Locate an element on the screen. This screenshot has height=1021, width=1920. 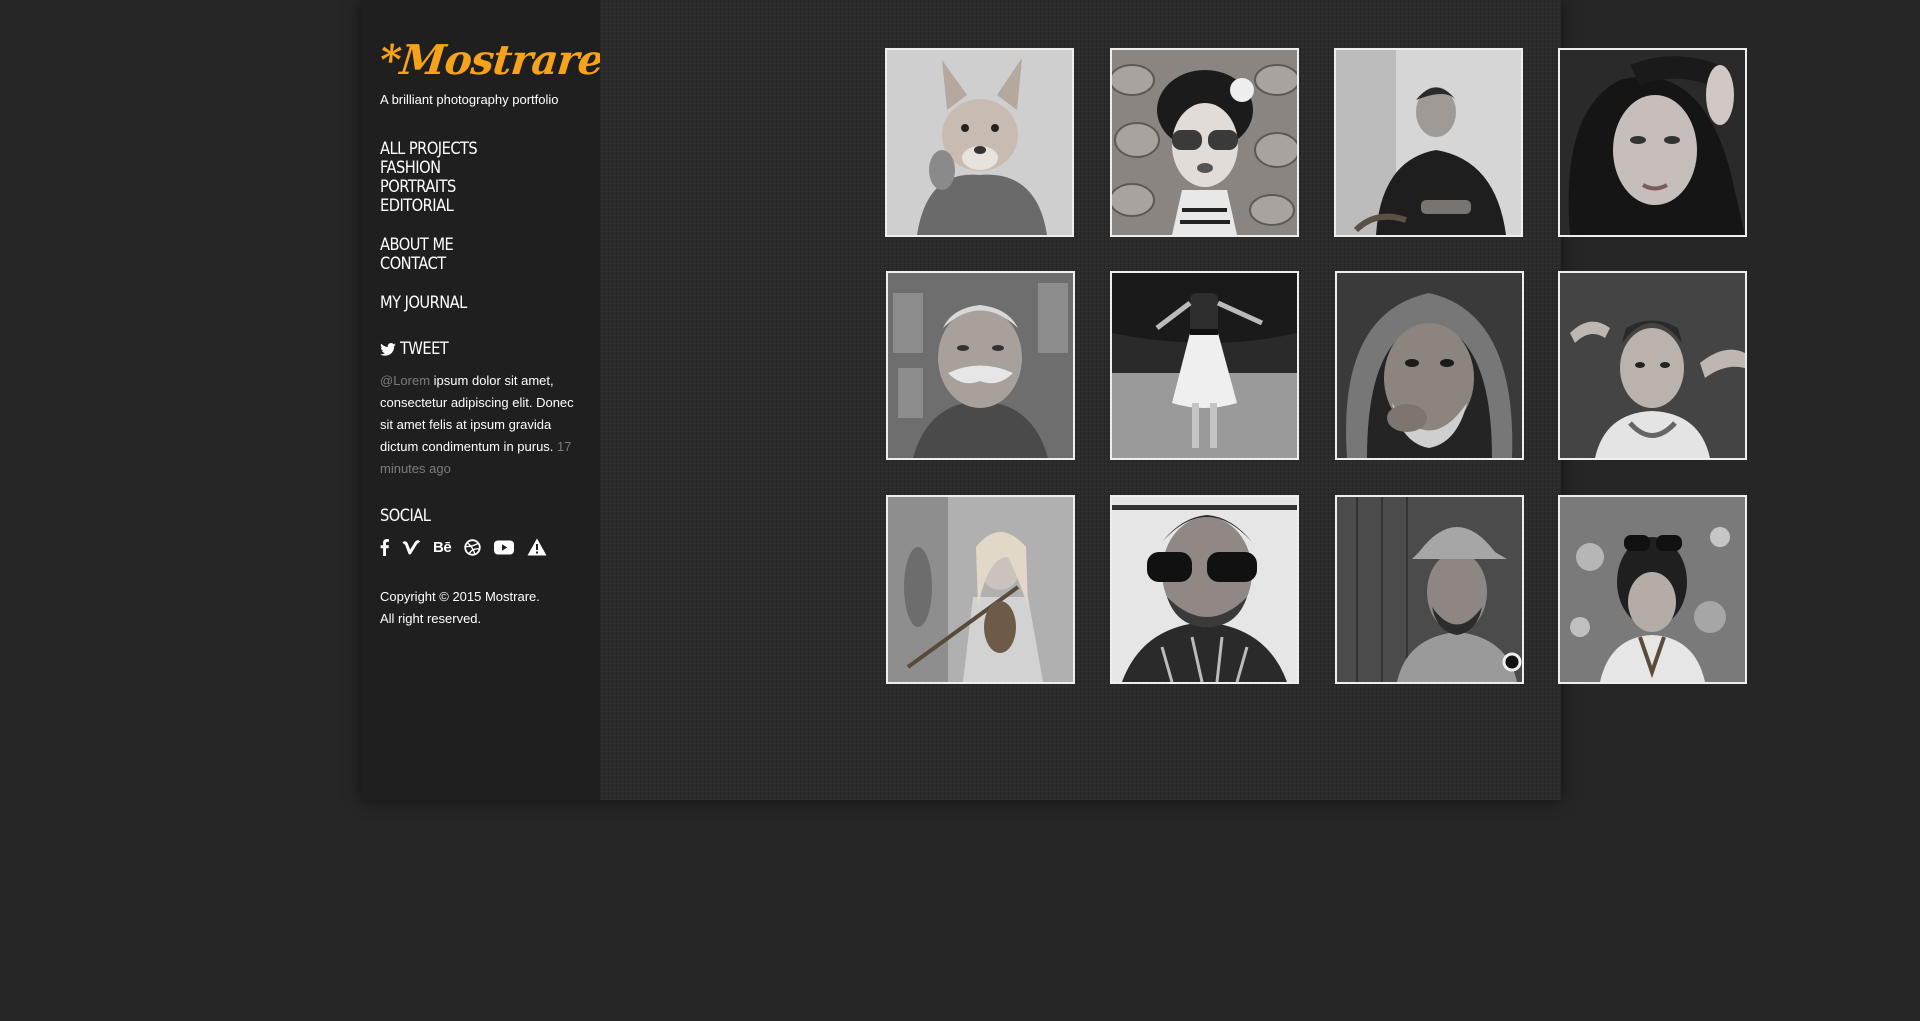
tweet-title: TWEET is located at coordinates (424, 349).